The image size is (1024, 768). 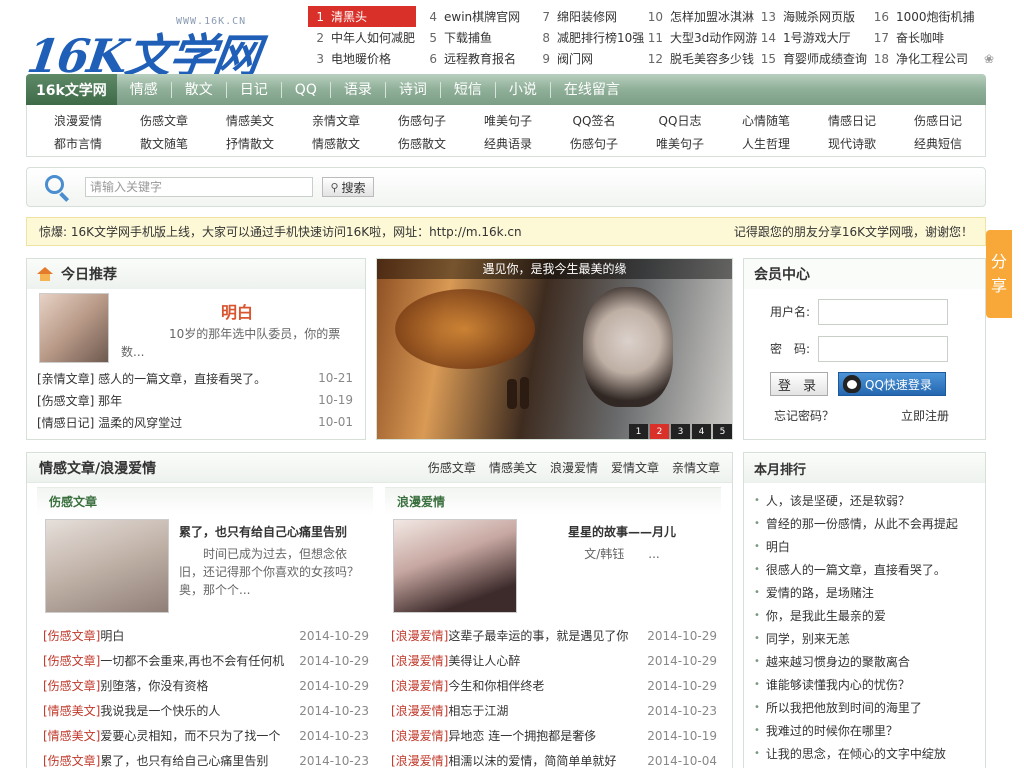 What do you see at coordinates (938, 143) in the screenshot?
I see `subnav-link: 经典短信` at bounding box center [938, 143].